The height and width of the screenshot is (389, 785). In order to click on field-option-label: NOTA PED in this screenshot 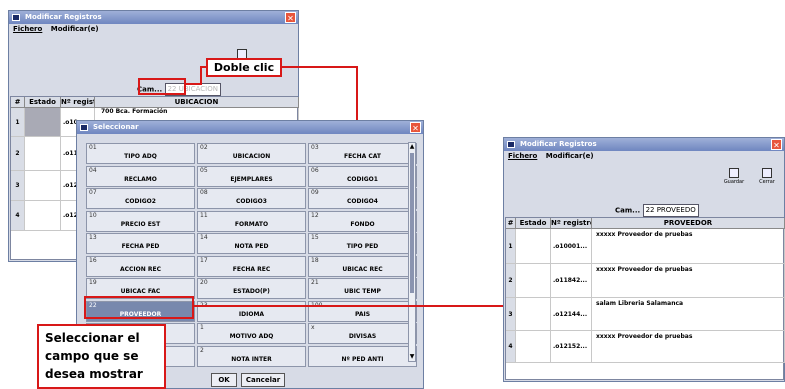, I will do `click(251, 246)`.